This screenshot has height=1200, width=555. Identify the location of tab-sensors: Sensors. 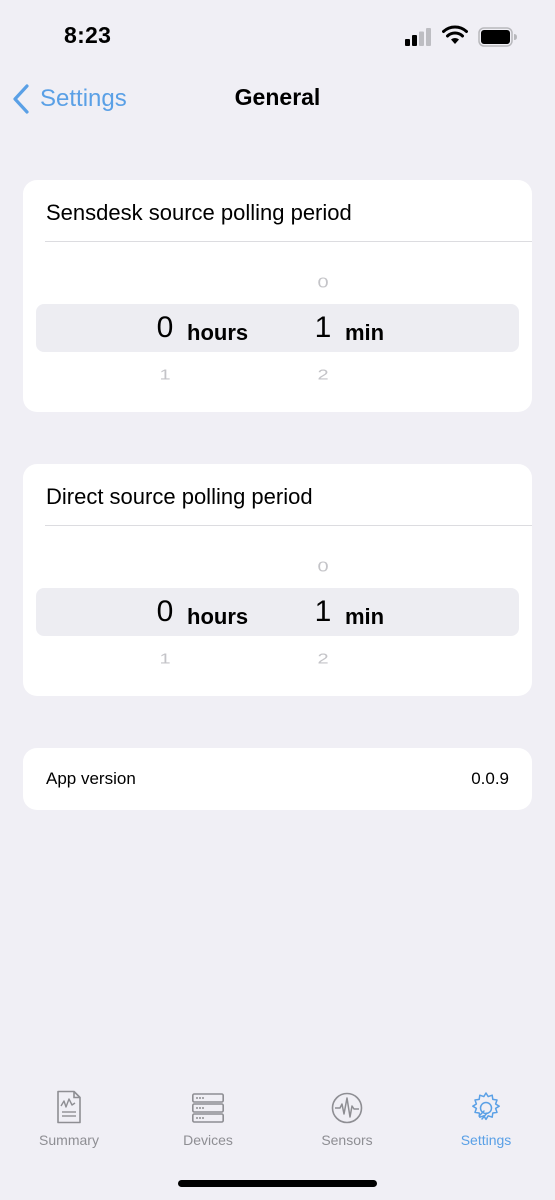
(347, 1123).